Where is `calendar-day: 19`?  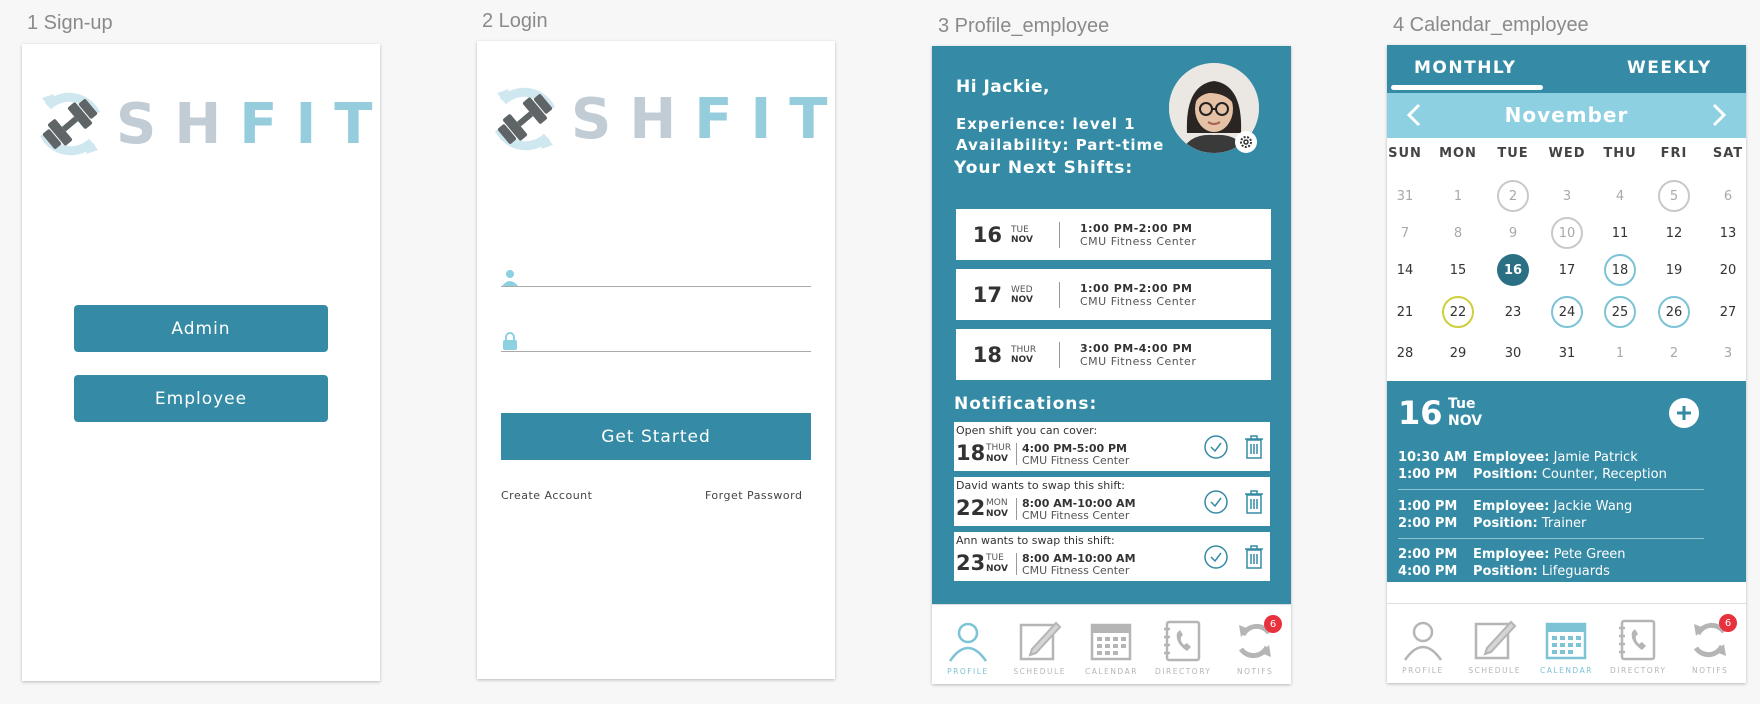
calendar-day: 19 is located at coordinates (1674, 270).